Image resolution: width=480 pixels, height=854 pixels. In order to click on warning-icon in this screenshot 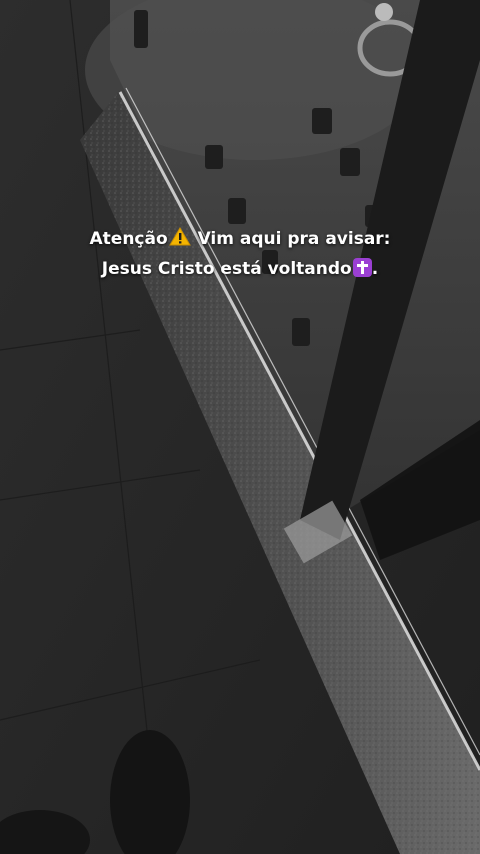, I will do `click(179, 236)`.